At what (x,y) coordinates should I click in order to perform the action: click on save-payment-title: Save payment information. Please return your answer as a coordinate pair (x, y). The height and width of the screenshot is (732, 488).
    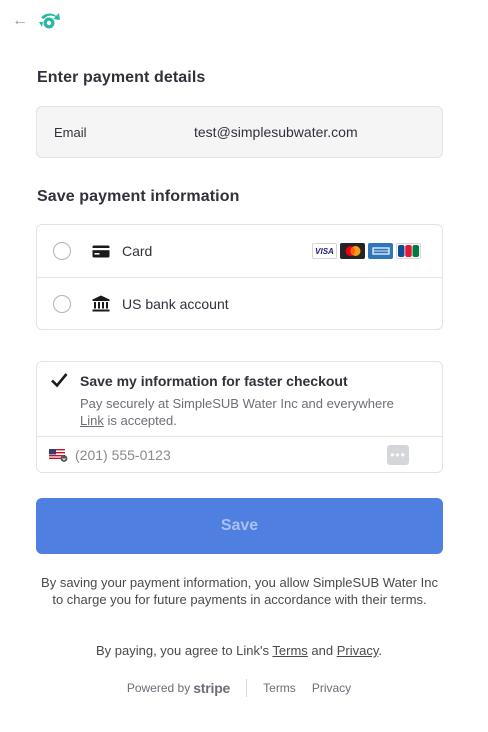
    Looking at the image, I should click on (138, 196).